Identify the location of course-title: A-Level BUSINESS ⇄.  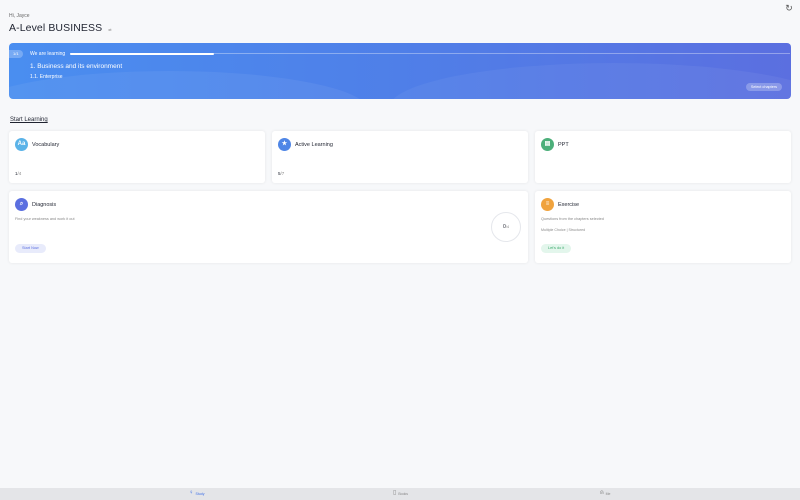
(60, 28).